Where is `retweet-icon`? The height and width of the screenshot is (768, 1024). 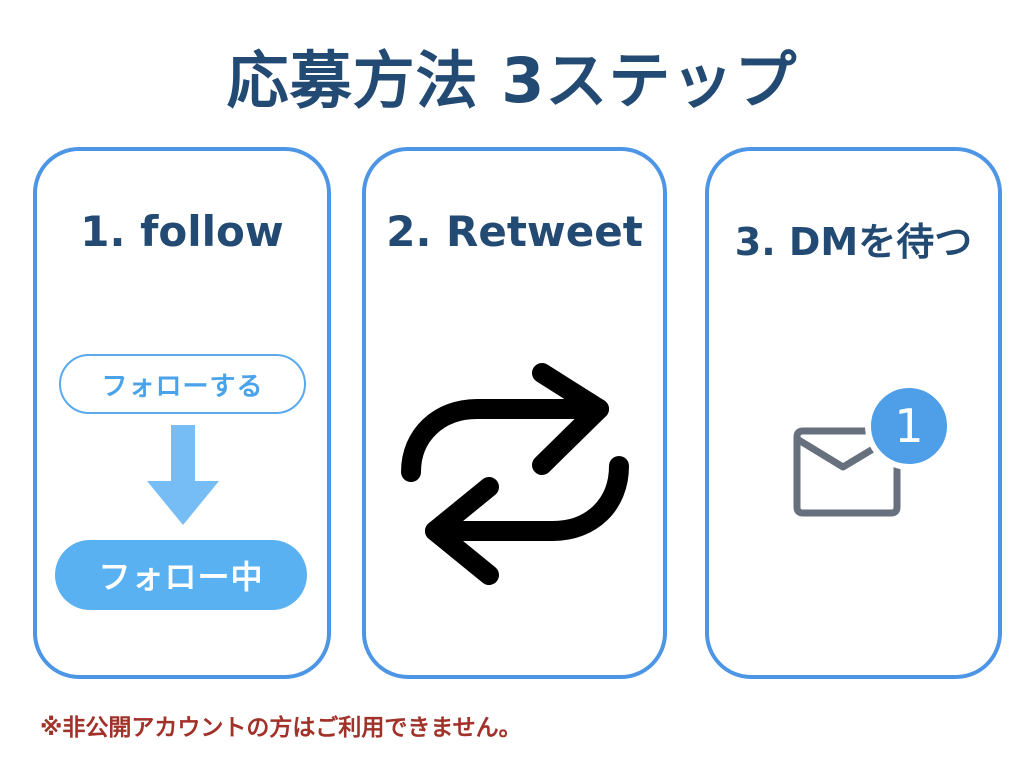 retweet-icon is located at coordinates (515, 474).